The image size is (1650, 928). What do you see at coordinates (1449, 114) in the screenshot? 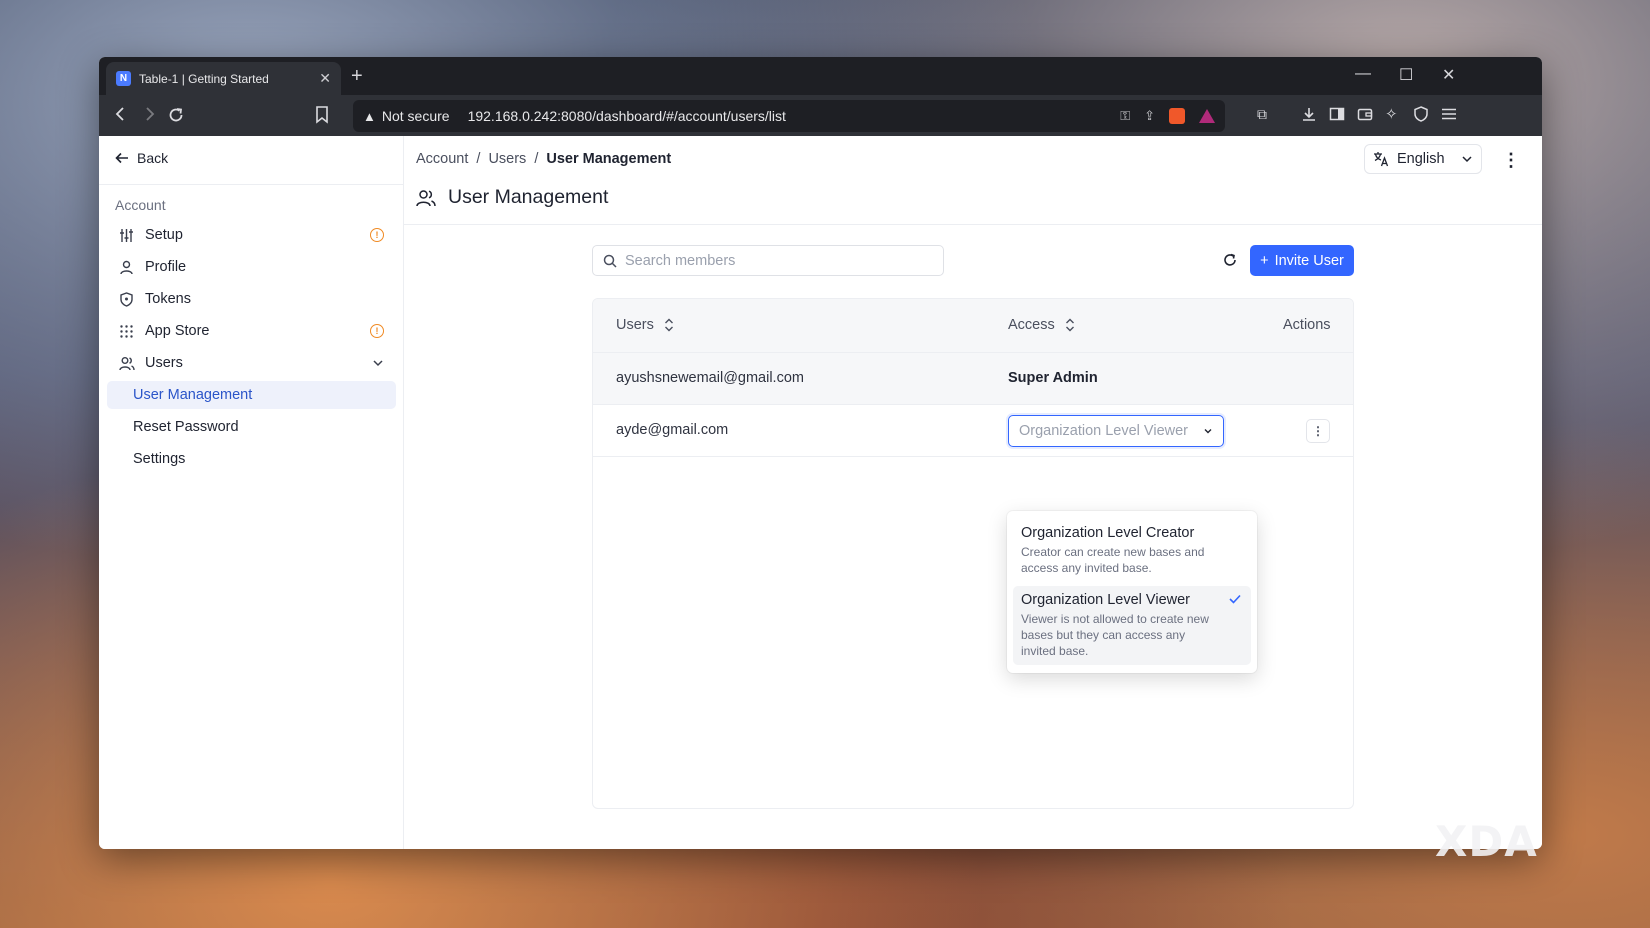
I see `menu-icon` at bounding box center [1449, 114].